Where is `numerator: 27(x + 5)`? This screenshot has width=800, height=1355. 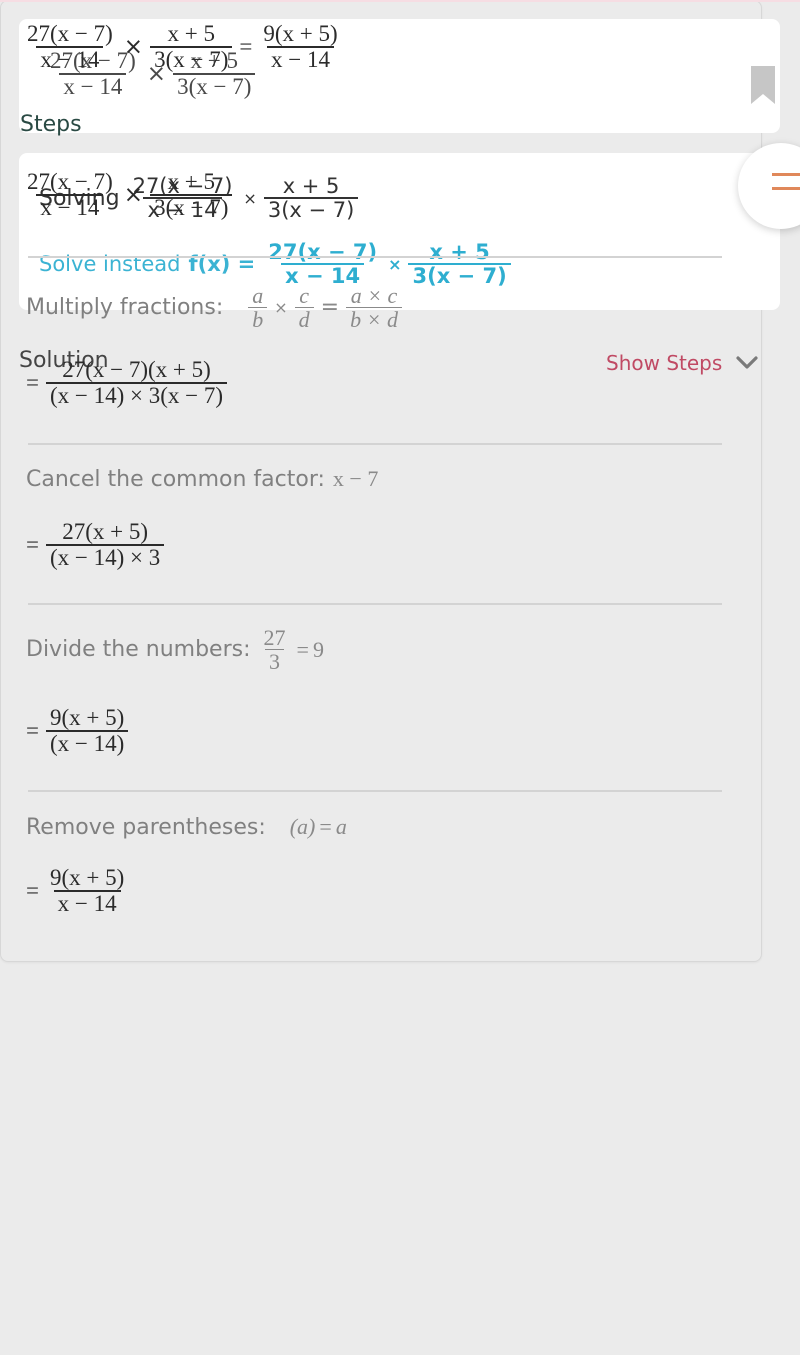 numerator: 27(x + 5) is located at coordinates (105, 531).